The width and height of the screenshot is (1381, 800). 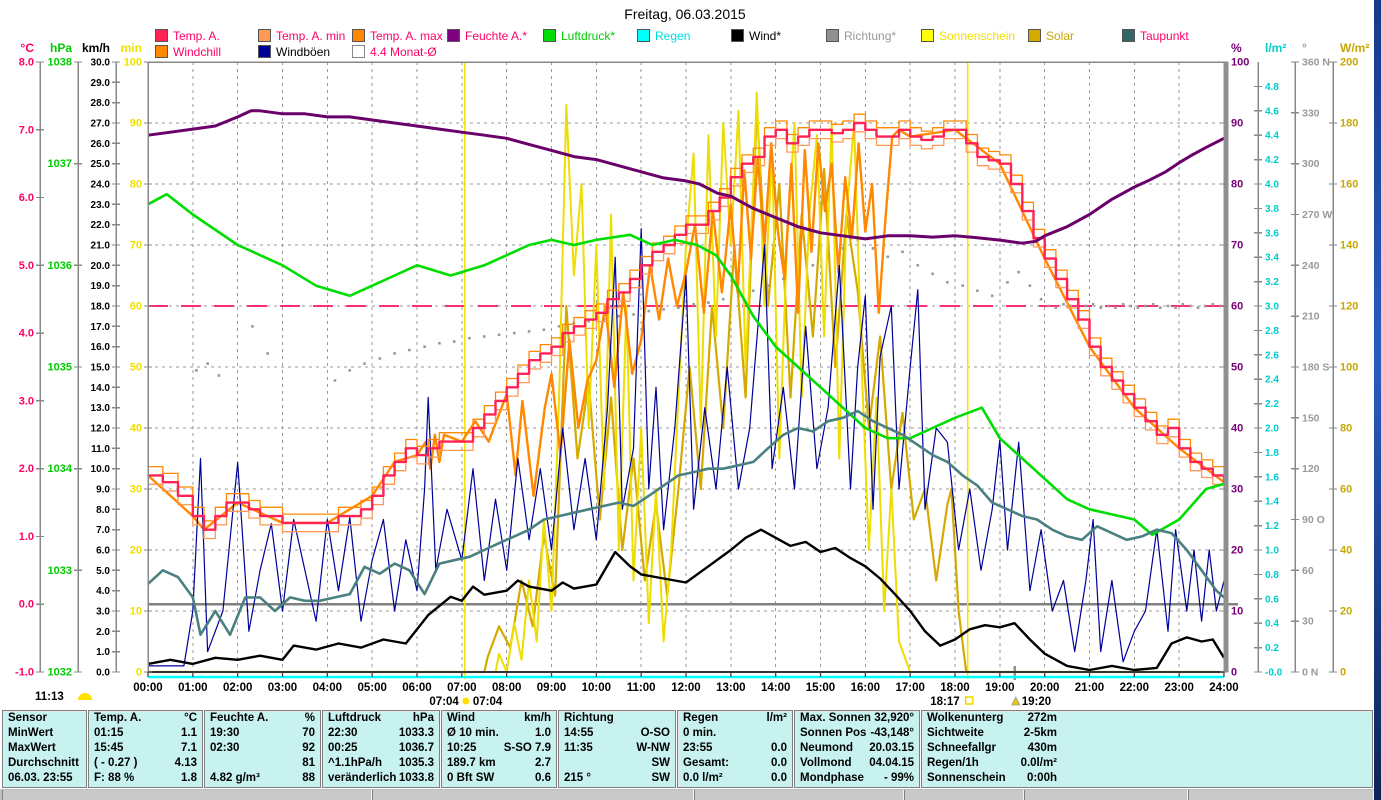 What do you see at coordinates (262, 749) in the screenshot?
I see `table-column-feuchte: Feuchte A.% 19:30 70 02:30 92 81 4.82 g/m³ 88` at bounding box center [262, 749].